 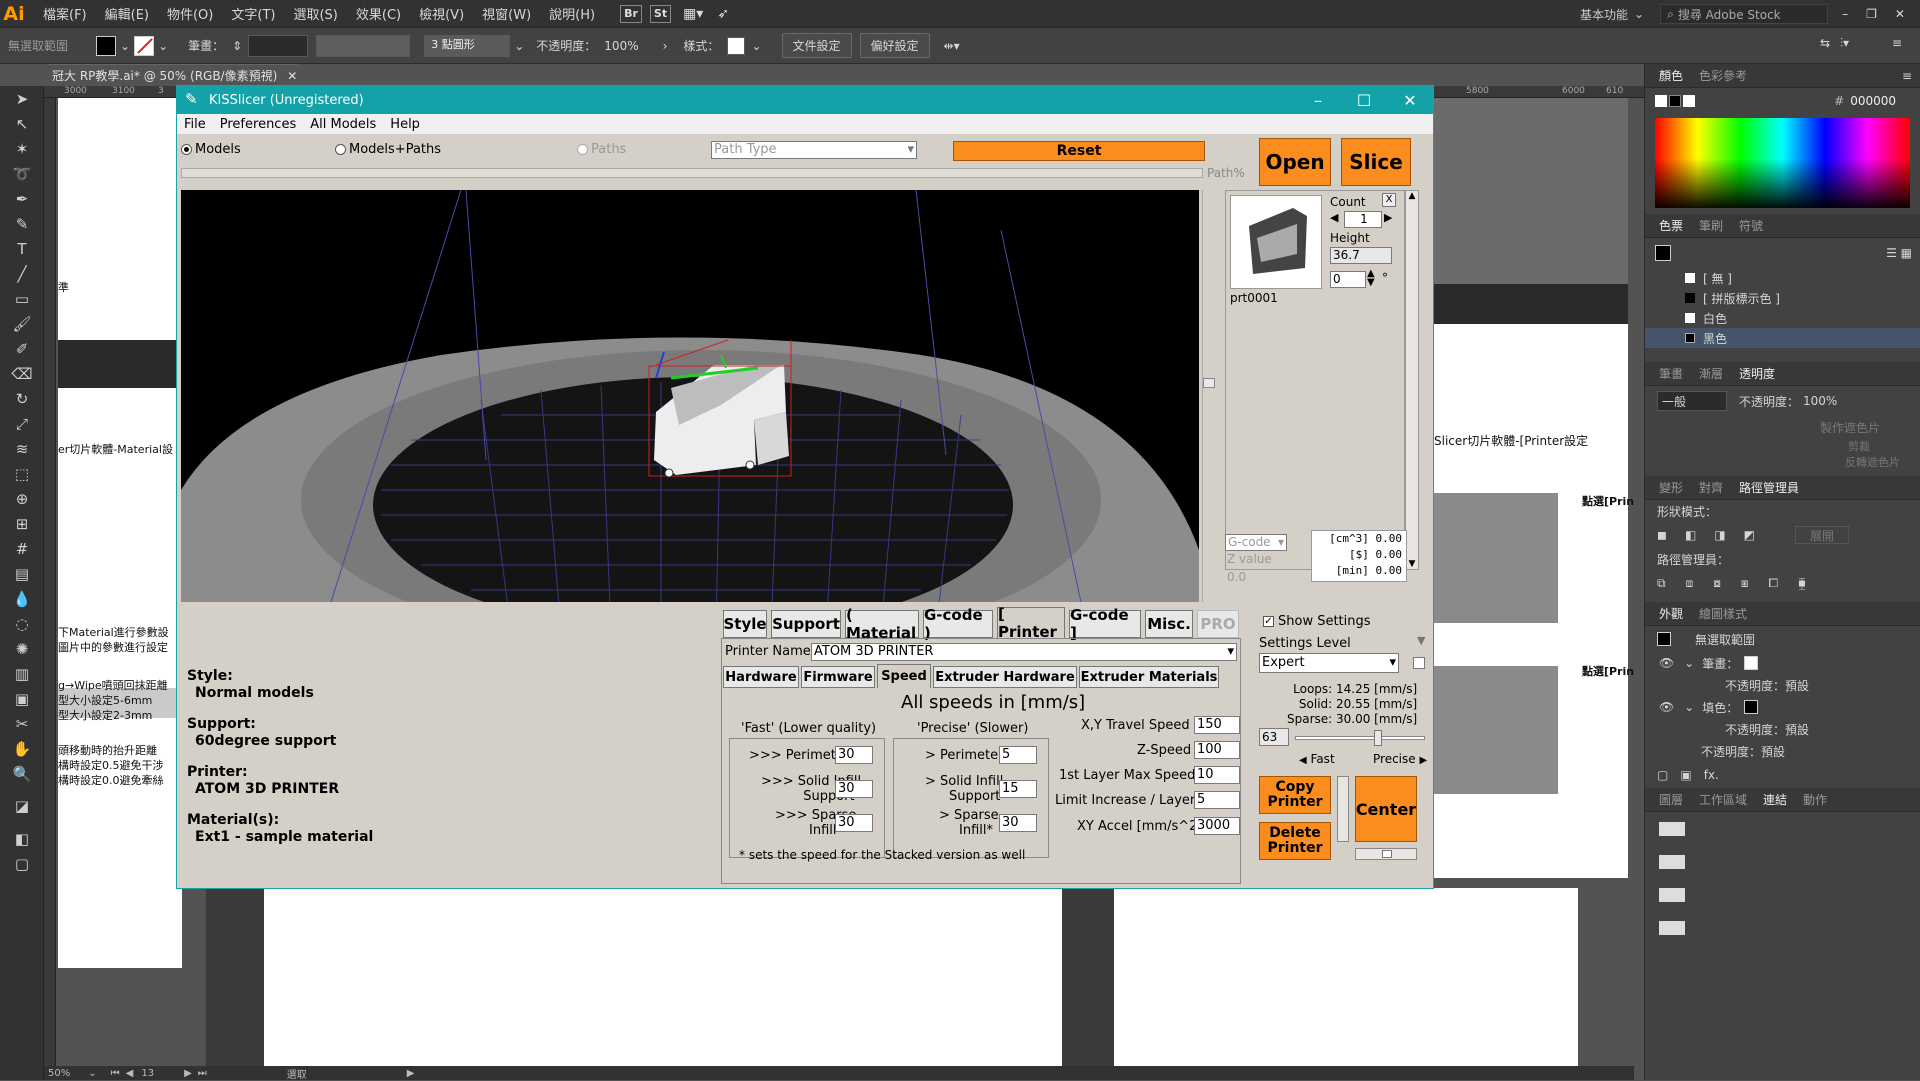 I want to click on fill-swatch, so click(x=106, y=45).